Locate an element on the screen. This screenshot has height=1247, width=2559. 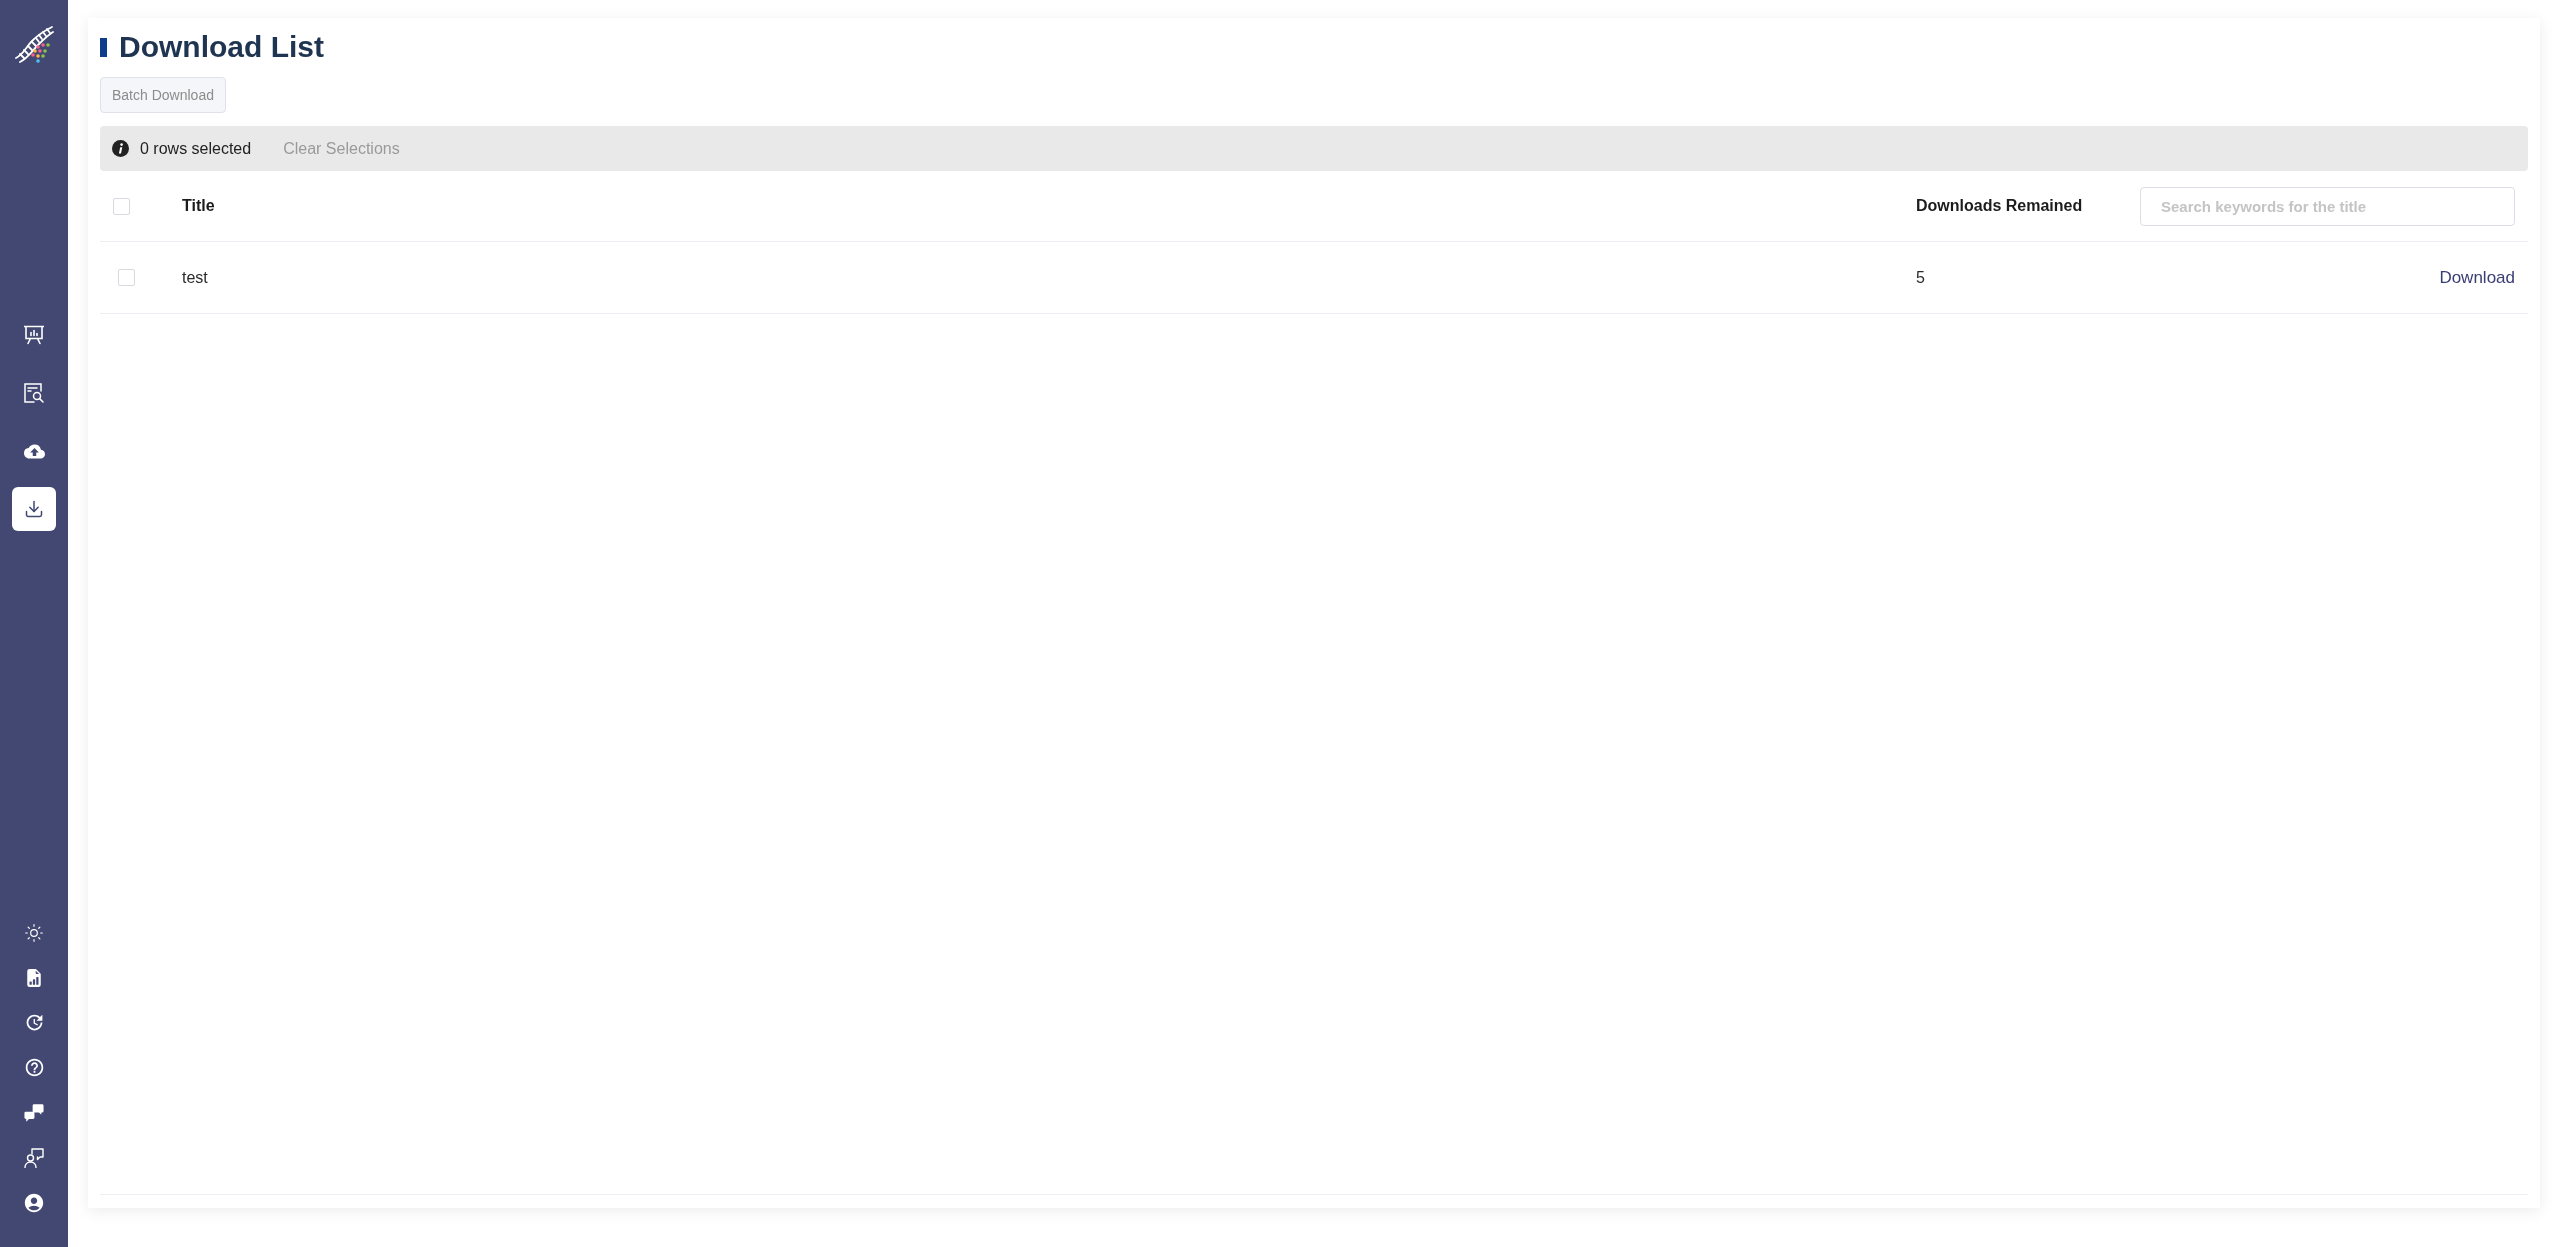
search-field: Search keywords for the title is located at coordinates (2327, 206).